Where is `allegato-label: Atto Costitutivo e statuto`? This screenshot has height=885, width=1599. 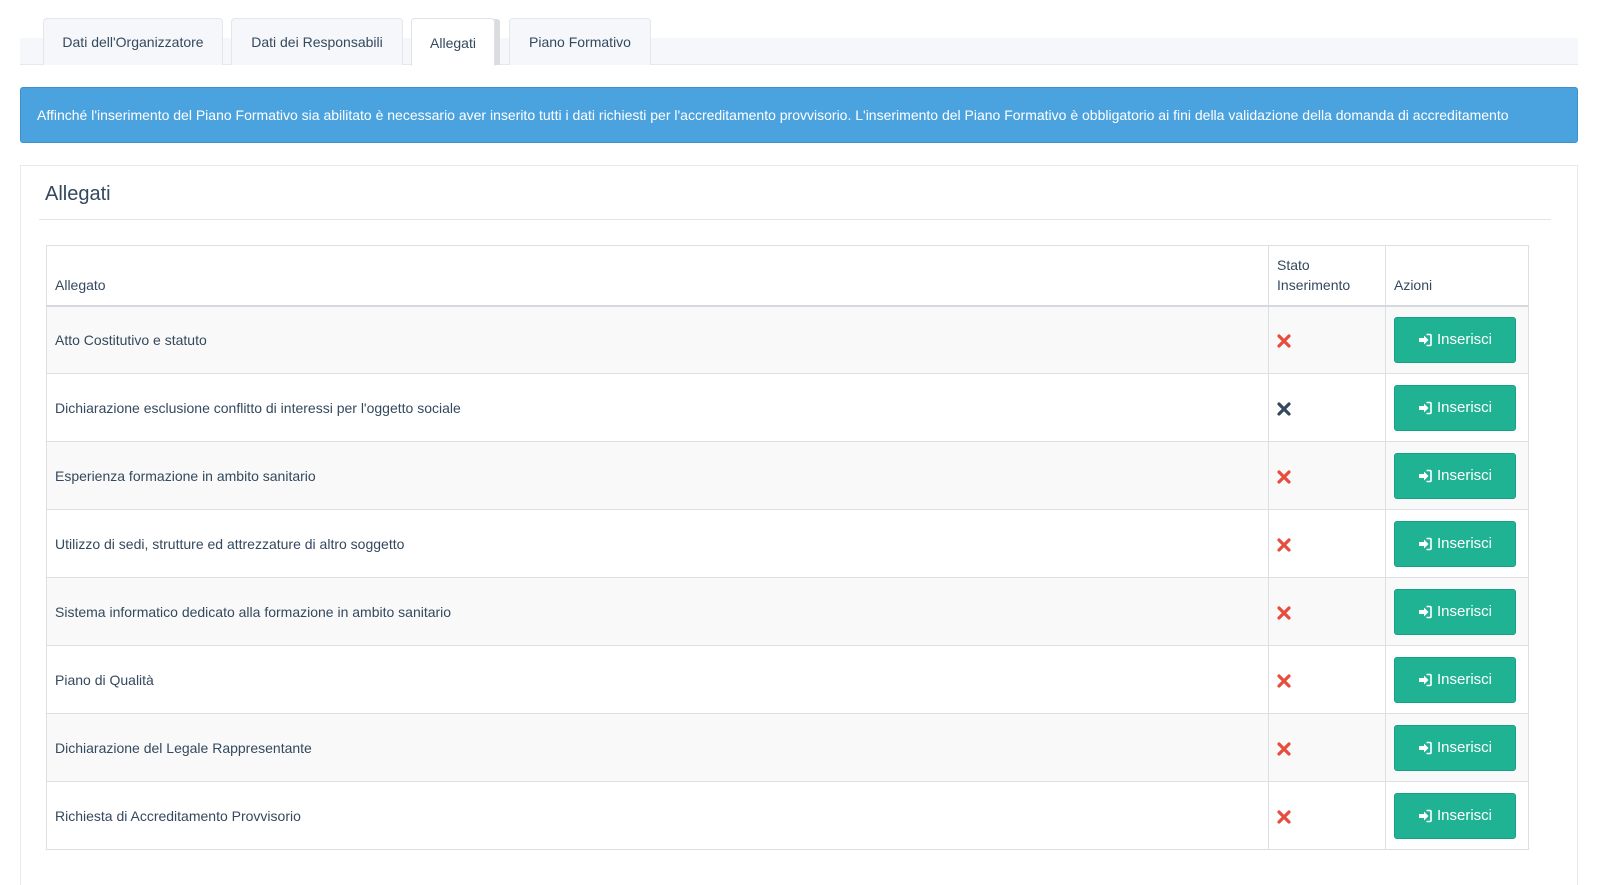 allegato-label: Atto Costitutivo e statuto is located at coordinates (131, 339).